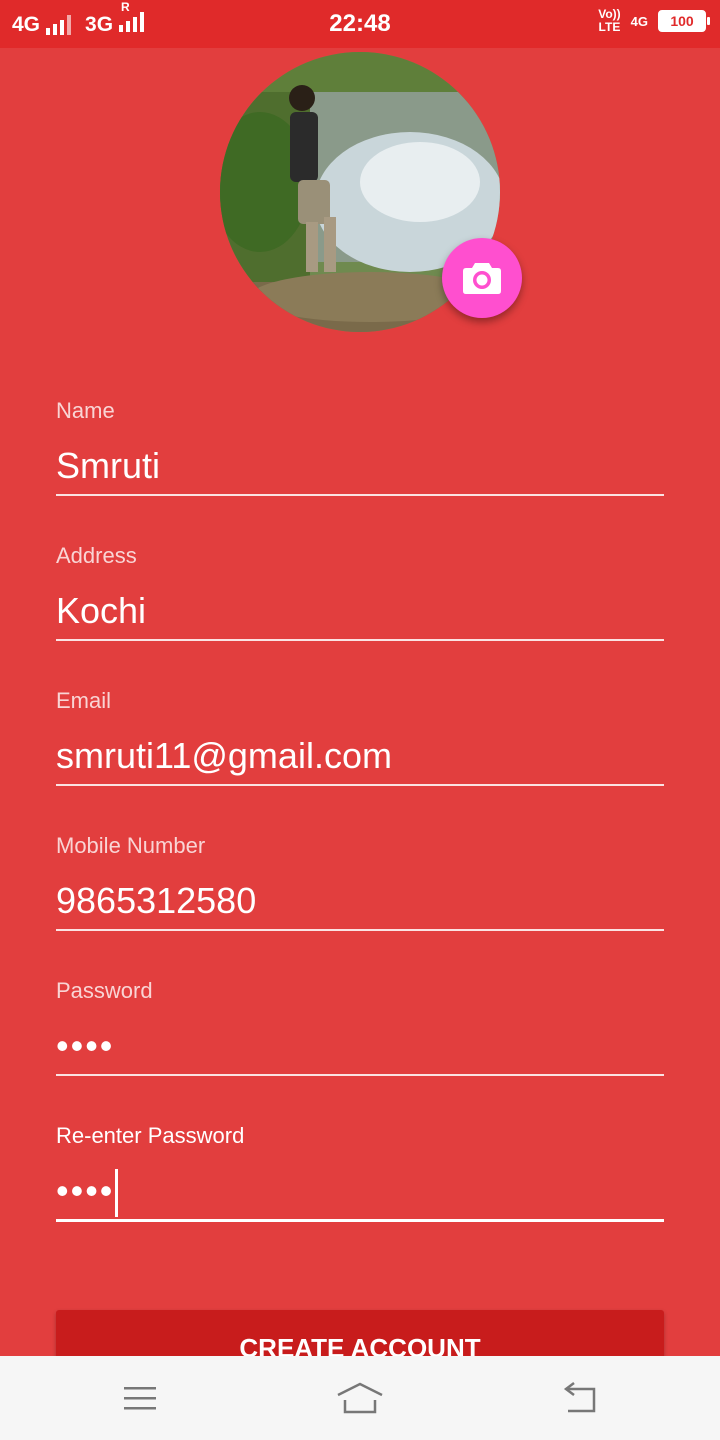 This screenshot has width=720, height=1440. I want to click on email-field: Email smruti11@gmail.com, so click(360, 736).